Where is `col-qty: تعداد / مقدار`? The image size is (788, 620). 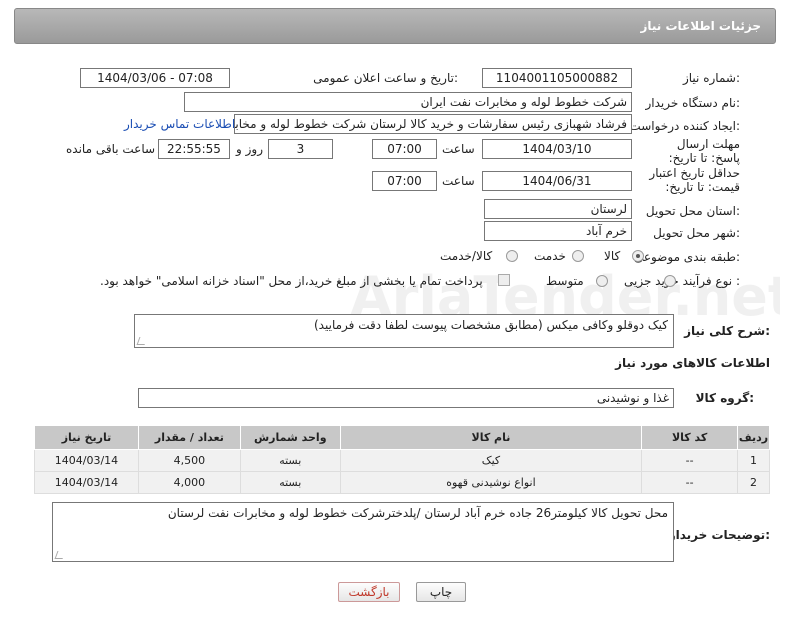
col-qty: تعداد / مقدار is located at coordinates (189, 437).